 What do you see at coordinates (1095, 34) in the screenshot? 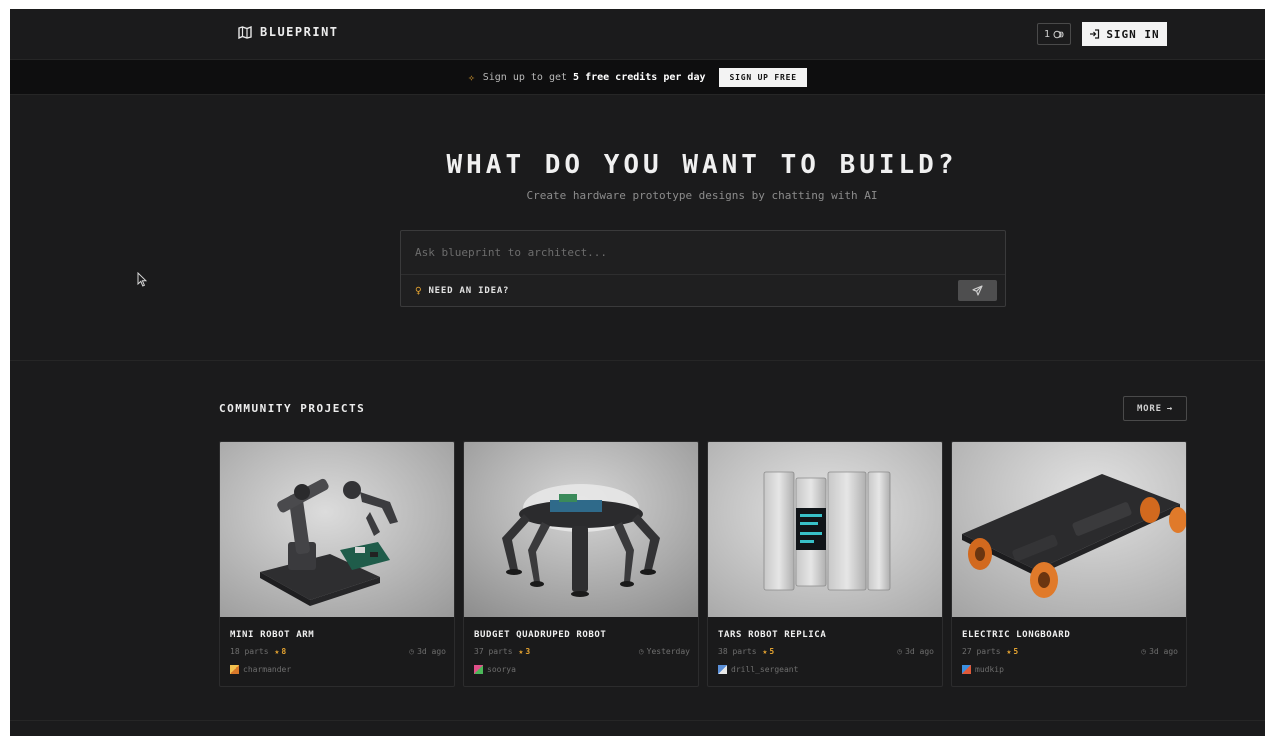
I see `login-icon` at bounding box center [1095, 34].